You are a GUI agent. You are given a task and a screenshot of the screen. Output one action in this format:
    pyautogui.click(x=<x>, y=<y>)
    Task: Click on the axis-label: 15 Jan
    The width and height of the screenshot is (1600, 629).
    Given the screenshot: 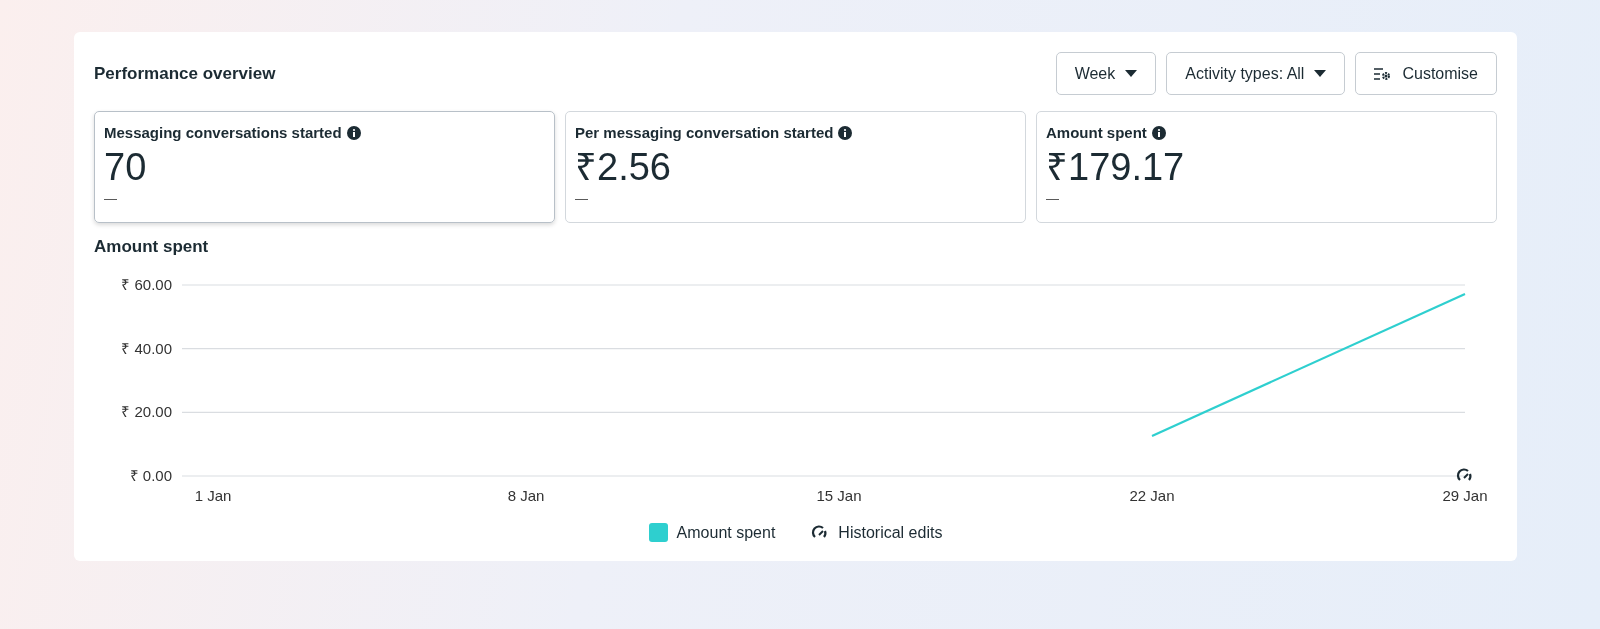 What is the action you would take?
    pyautogui.click(x=839, y=495)
    